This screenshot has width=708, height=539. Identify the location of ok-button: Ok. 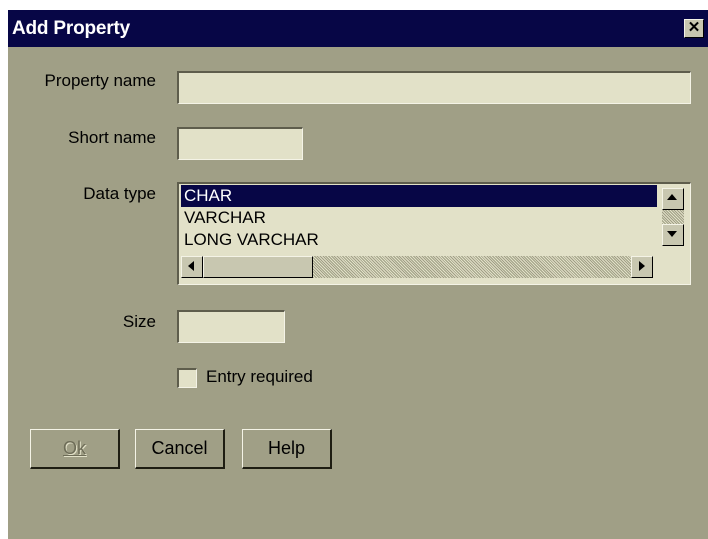
(75, 449).